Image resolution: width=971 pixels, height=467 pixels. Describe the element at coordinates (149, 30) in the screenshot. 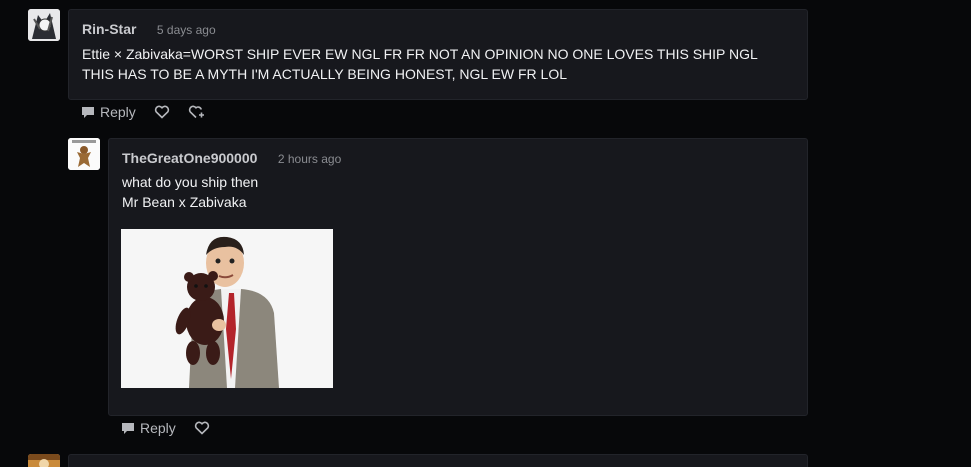

I see `comment-header: Rin-Star 5 days ago` at that location.